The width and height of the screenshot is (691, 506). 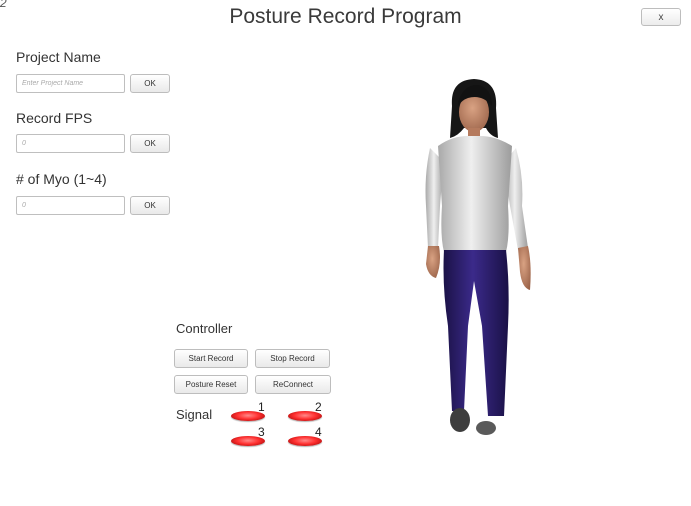 I want to click on reconnect-button: ReConnect, so click(x=293, y=384).